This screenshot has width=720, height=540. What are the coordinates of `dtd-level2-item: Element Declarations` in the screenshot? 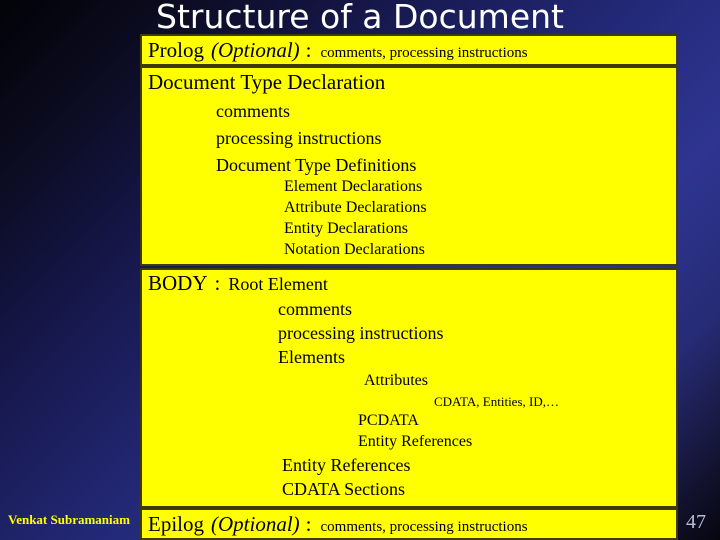 It's located at (353, 186).